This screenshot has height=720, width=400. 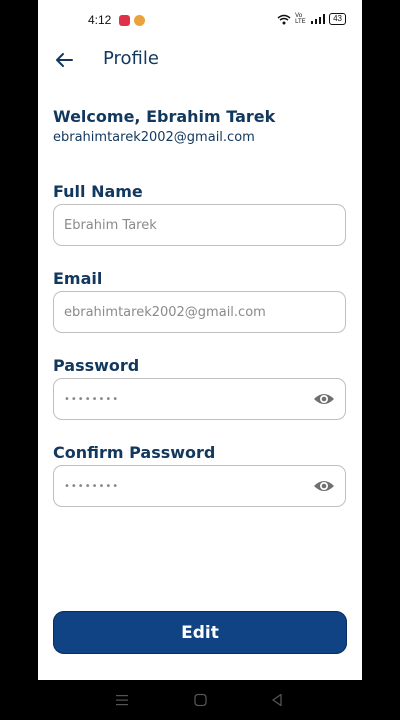 I want to click on arrow-left-icon, so click(x=64, y=60).